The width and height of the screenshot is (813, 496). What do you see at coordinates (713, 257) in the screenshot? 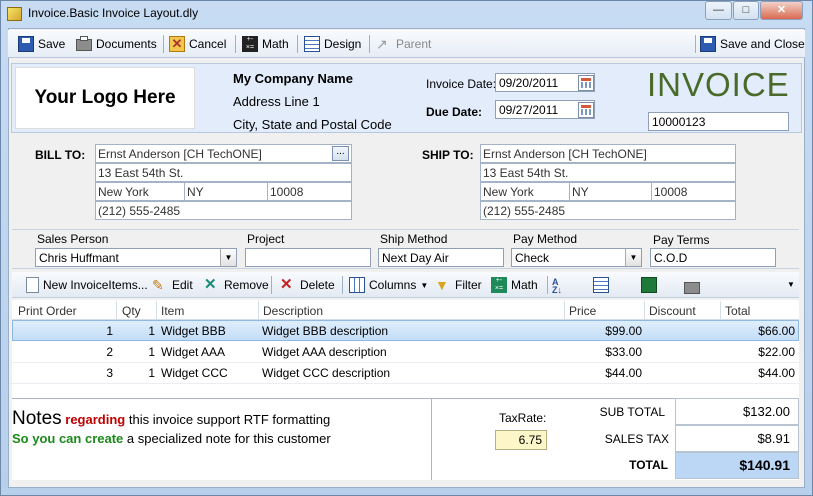
I see `pay-terms-field: C.O.D` at bounding box center [713, 257].